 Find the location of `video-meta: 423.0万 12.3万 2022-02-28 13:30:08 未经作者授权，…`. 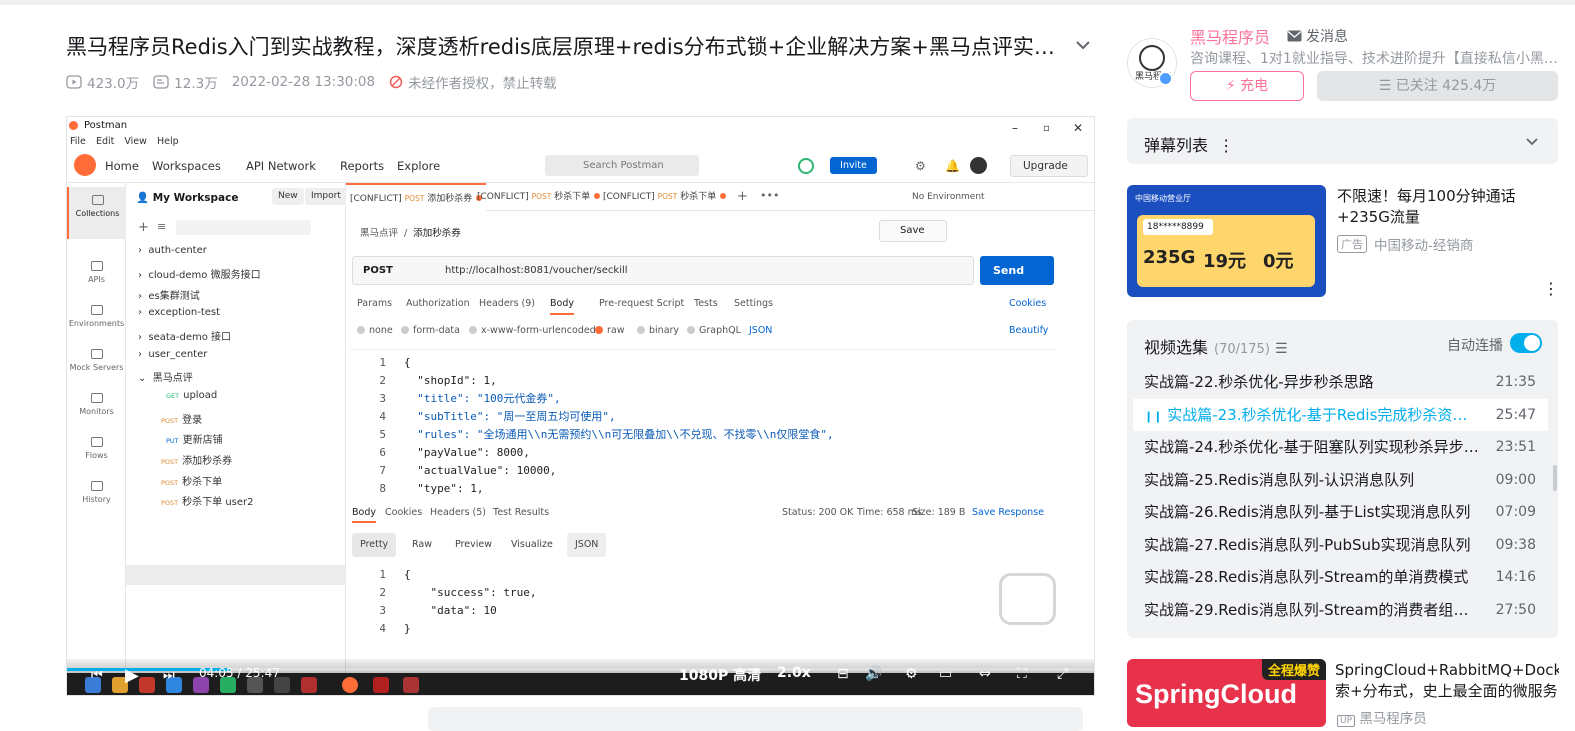

video-meta: 423.0万 12.3万 2022-02-28 13:30:08 未经作者授权，… is located at coordinates (318, 82).